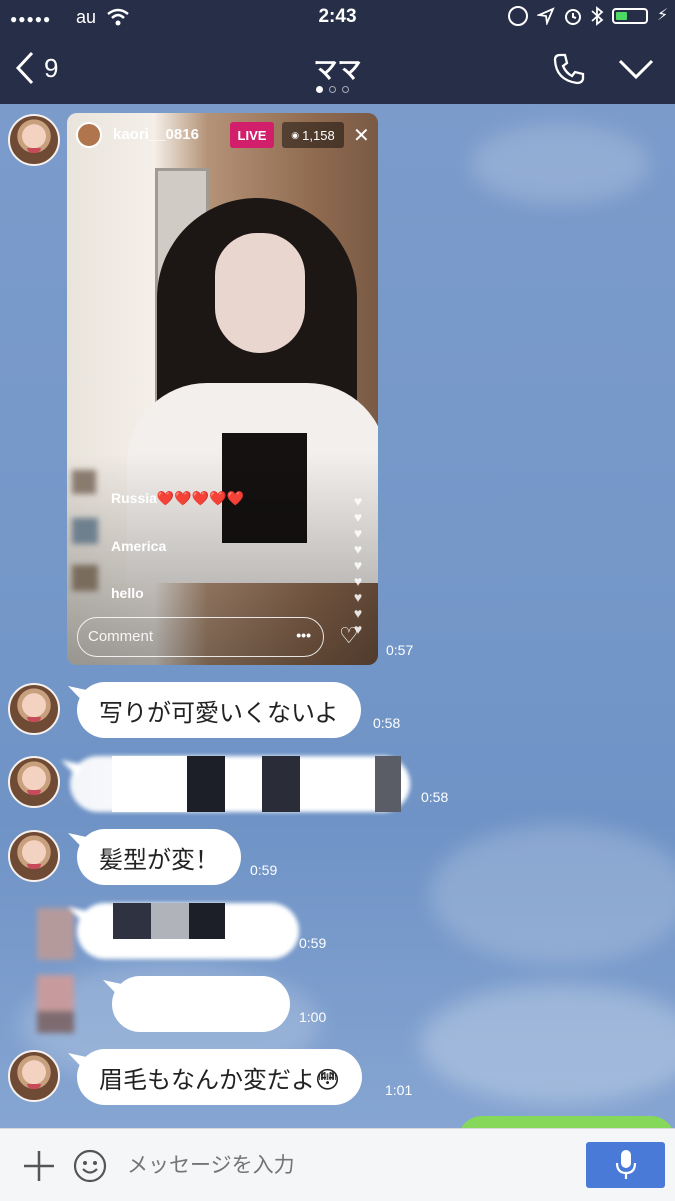 This screenshot has height=1201, width=675. I want to click on eye-icon: ◉, so click(295, 134).